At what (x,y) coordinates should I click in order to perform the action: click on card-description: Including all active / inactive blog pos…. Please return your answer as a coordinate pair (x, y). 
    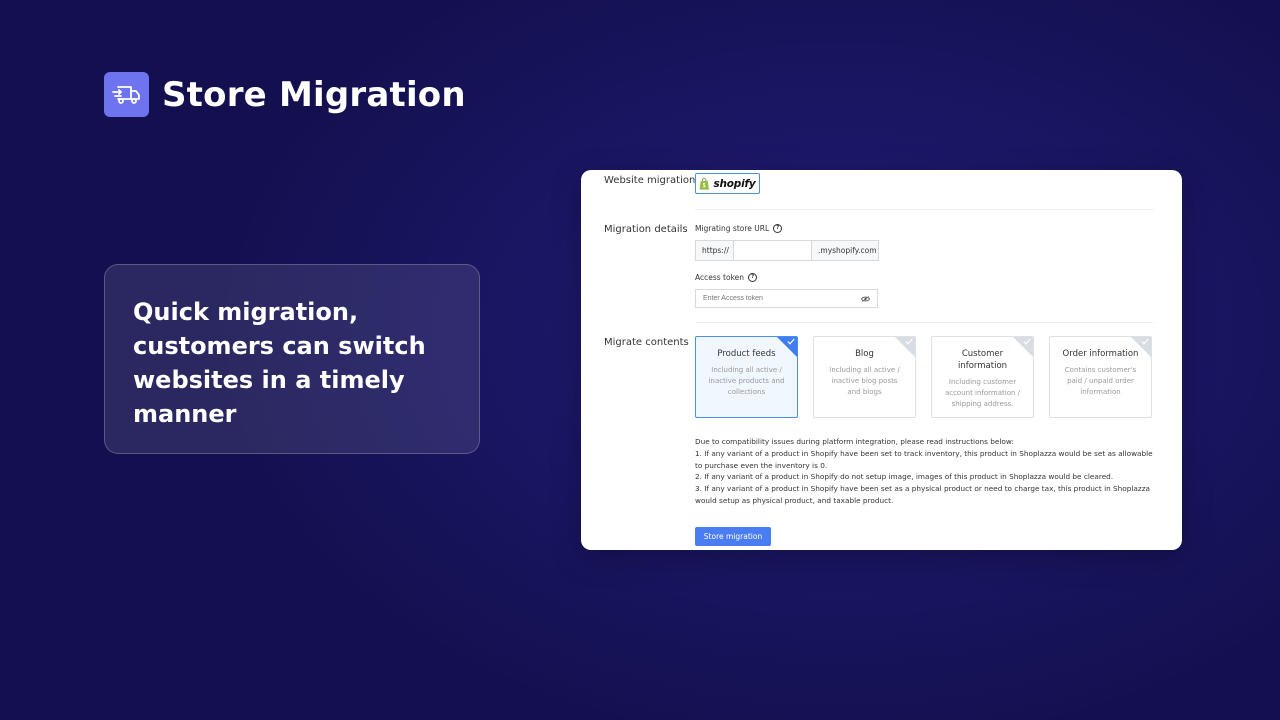
    Looking at the image, I should click on (864, 381).